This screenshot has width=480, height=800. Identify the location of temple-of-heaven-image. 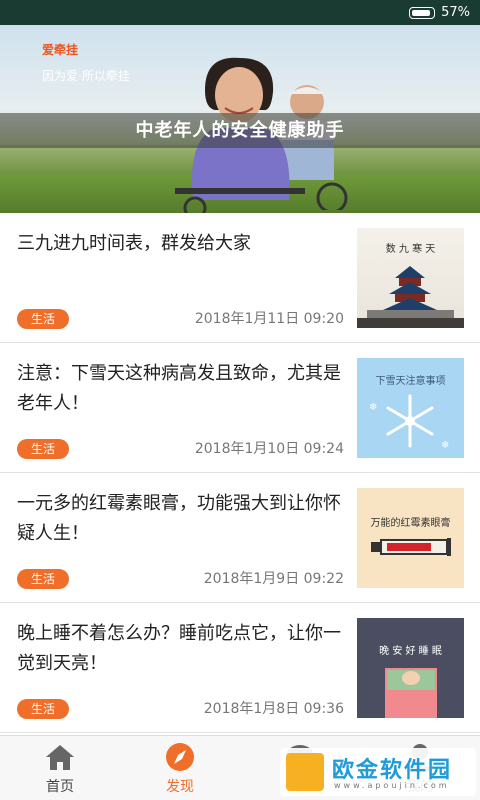
(410, 297).